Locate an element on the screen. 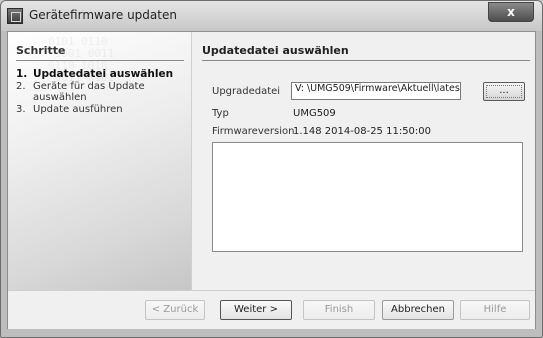  upgrade-file-label: Upgradedatei is located at coordinates (246, 91).